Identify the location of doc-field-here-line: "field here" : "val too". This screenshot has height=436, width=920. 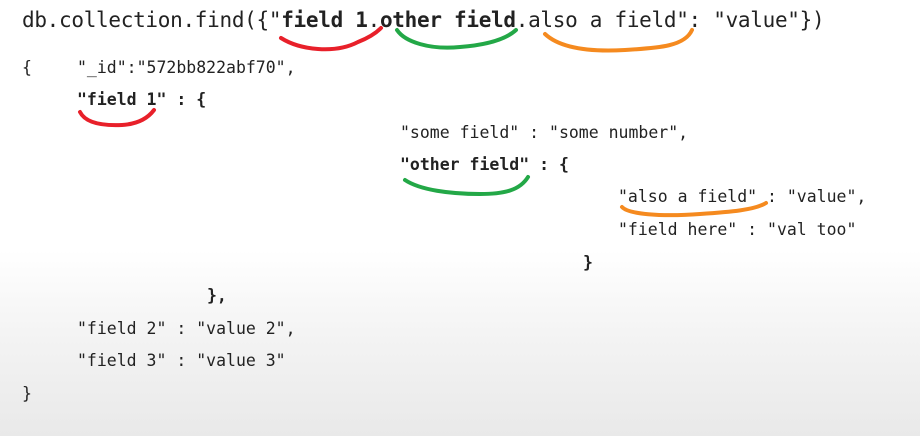
(737, 229).